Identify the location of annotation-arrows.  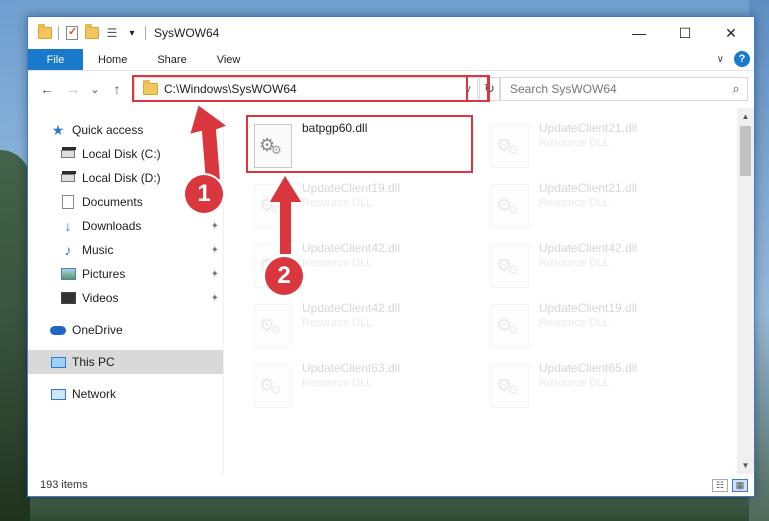
(246, 179).